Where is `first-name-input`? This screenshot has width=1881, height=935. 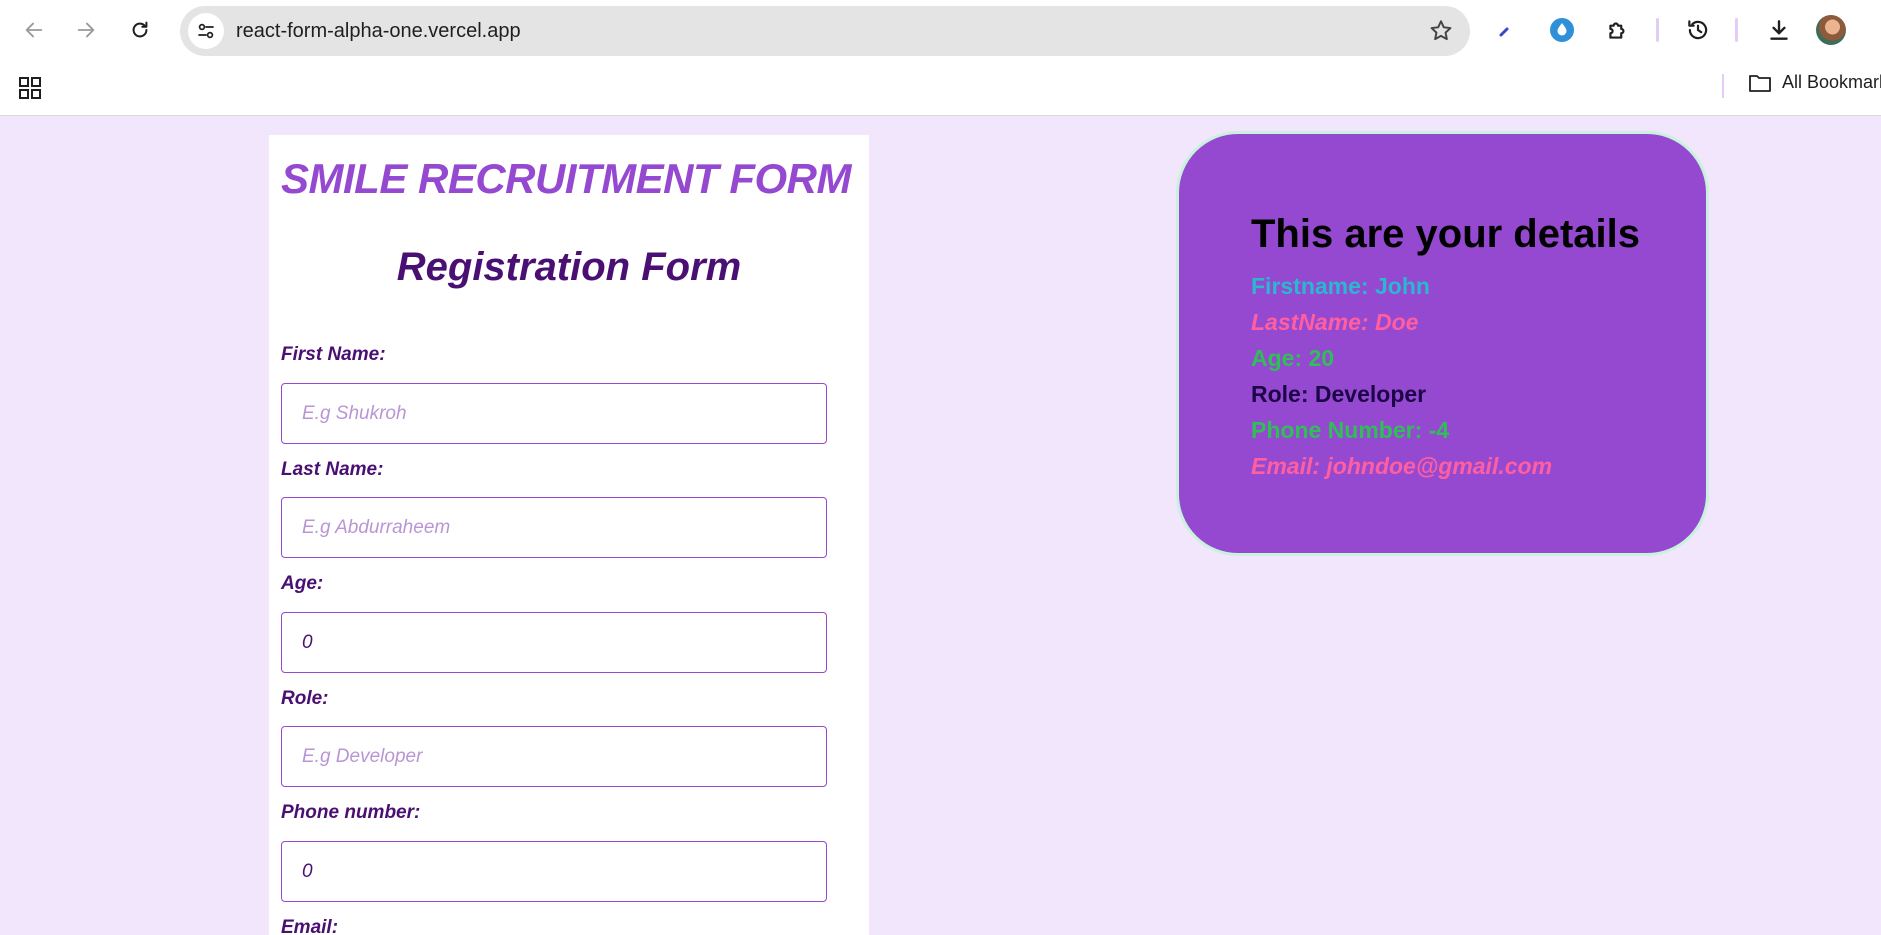
first-name-input is located at coordinates (554, 413).